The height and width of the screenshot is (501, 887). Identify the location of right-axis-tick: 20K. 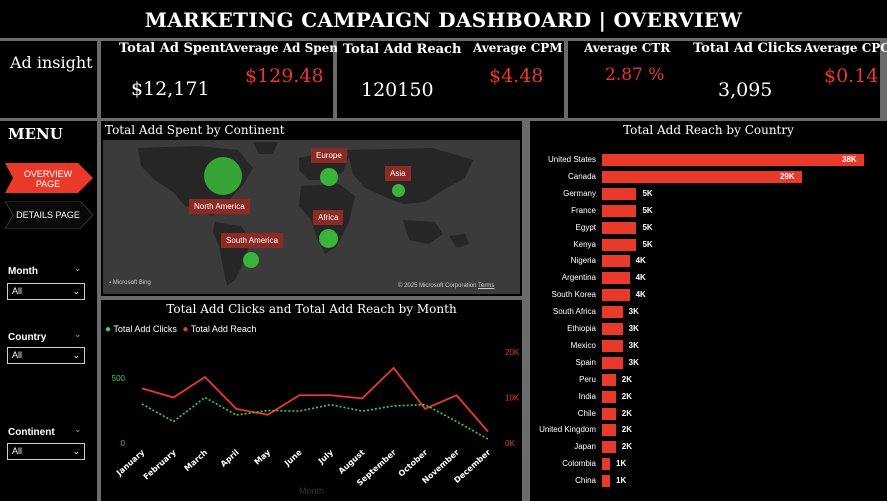
(512, 352).